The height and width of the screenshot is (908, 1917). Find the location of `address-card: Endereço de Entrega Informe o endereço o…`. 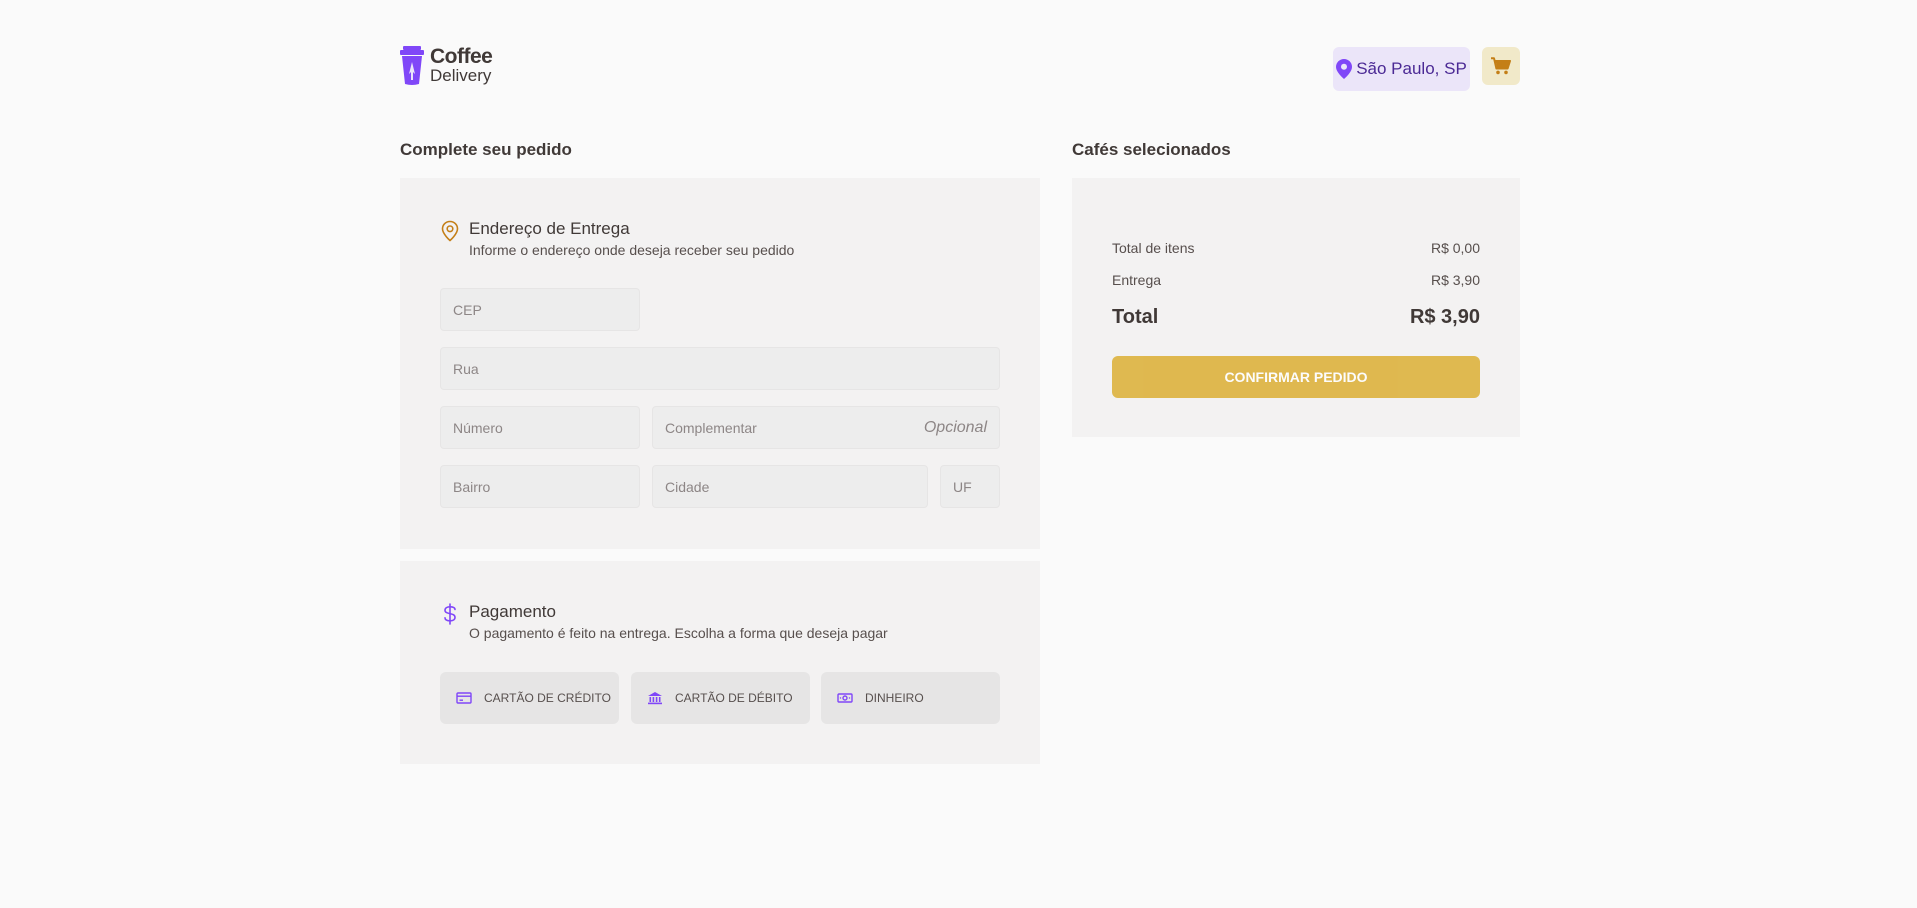

address-card: Endereço de Entrega Informe o endereço o… is located at coordinates (720, 363).